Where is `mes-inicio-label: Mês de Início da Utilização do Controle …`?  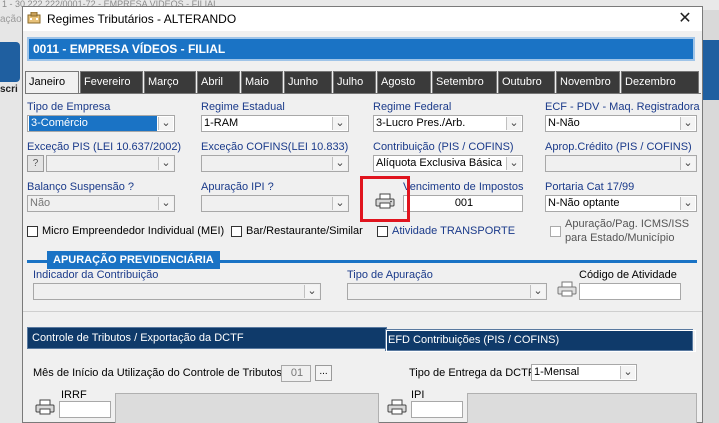 mes-inicio-label: Mês de Início da Utilização do Controle … is located at coordinates (159, 373).